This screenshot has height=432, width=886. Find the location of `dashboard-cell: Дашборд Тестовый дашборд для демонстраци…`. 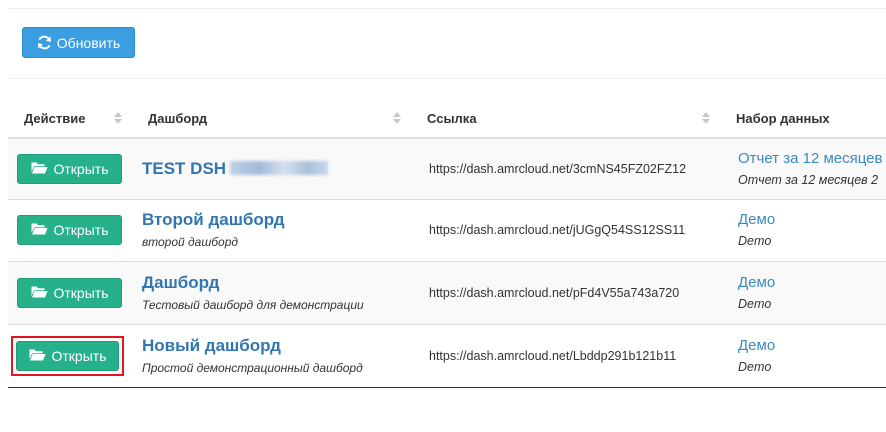

dashboard-cell: Дашборд Тестовый дашборд для демонстраци… is located at coordinates (271, 293).